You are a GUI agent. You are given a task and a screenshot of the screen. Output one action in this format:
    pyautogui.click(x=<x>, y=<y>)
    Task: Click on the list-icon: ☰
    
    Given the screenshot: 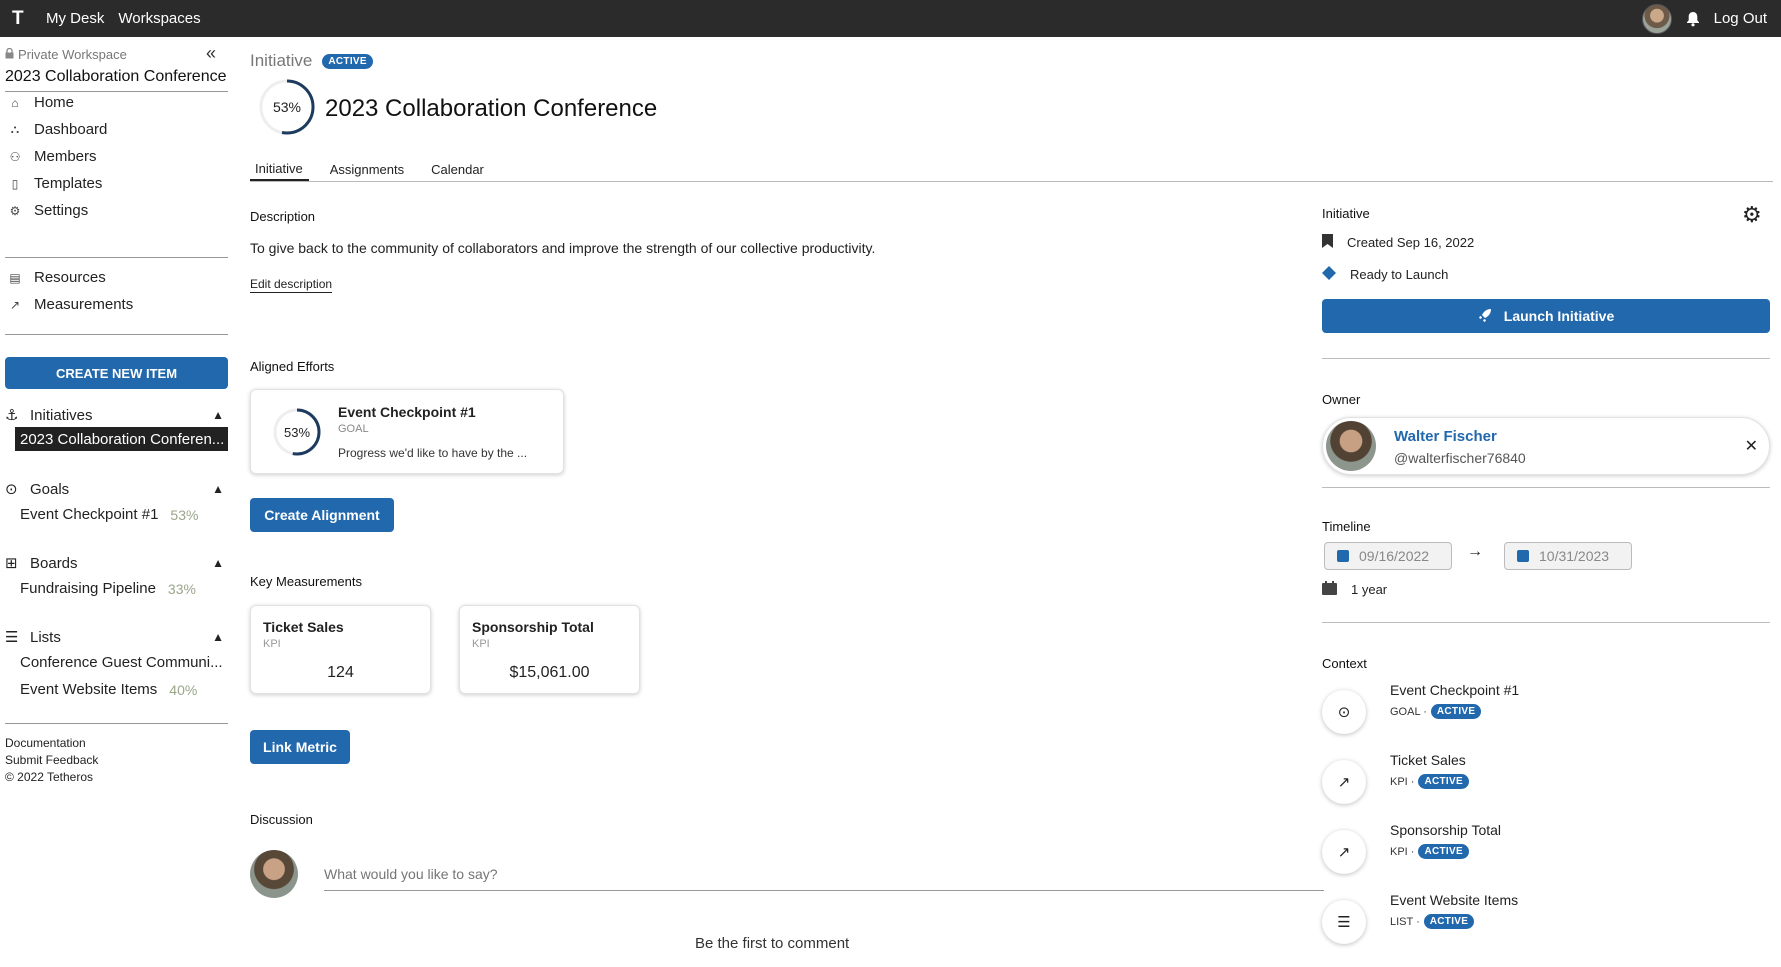 What is the action you would take?
    pyautogui.click(x=1344, y=922)
    